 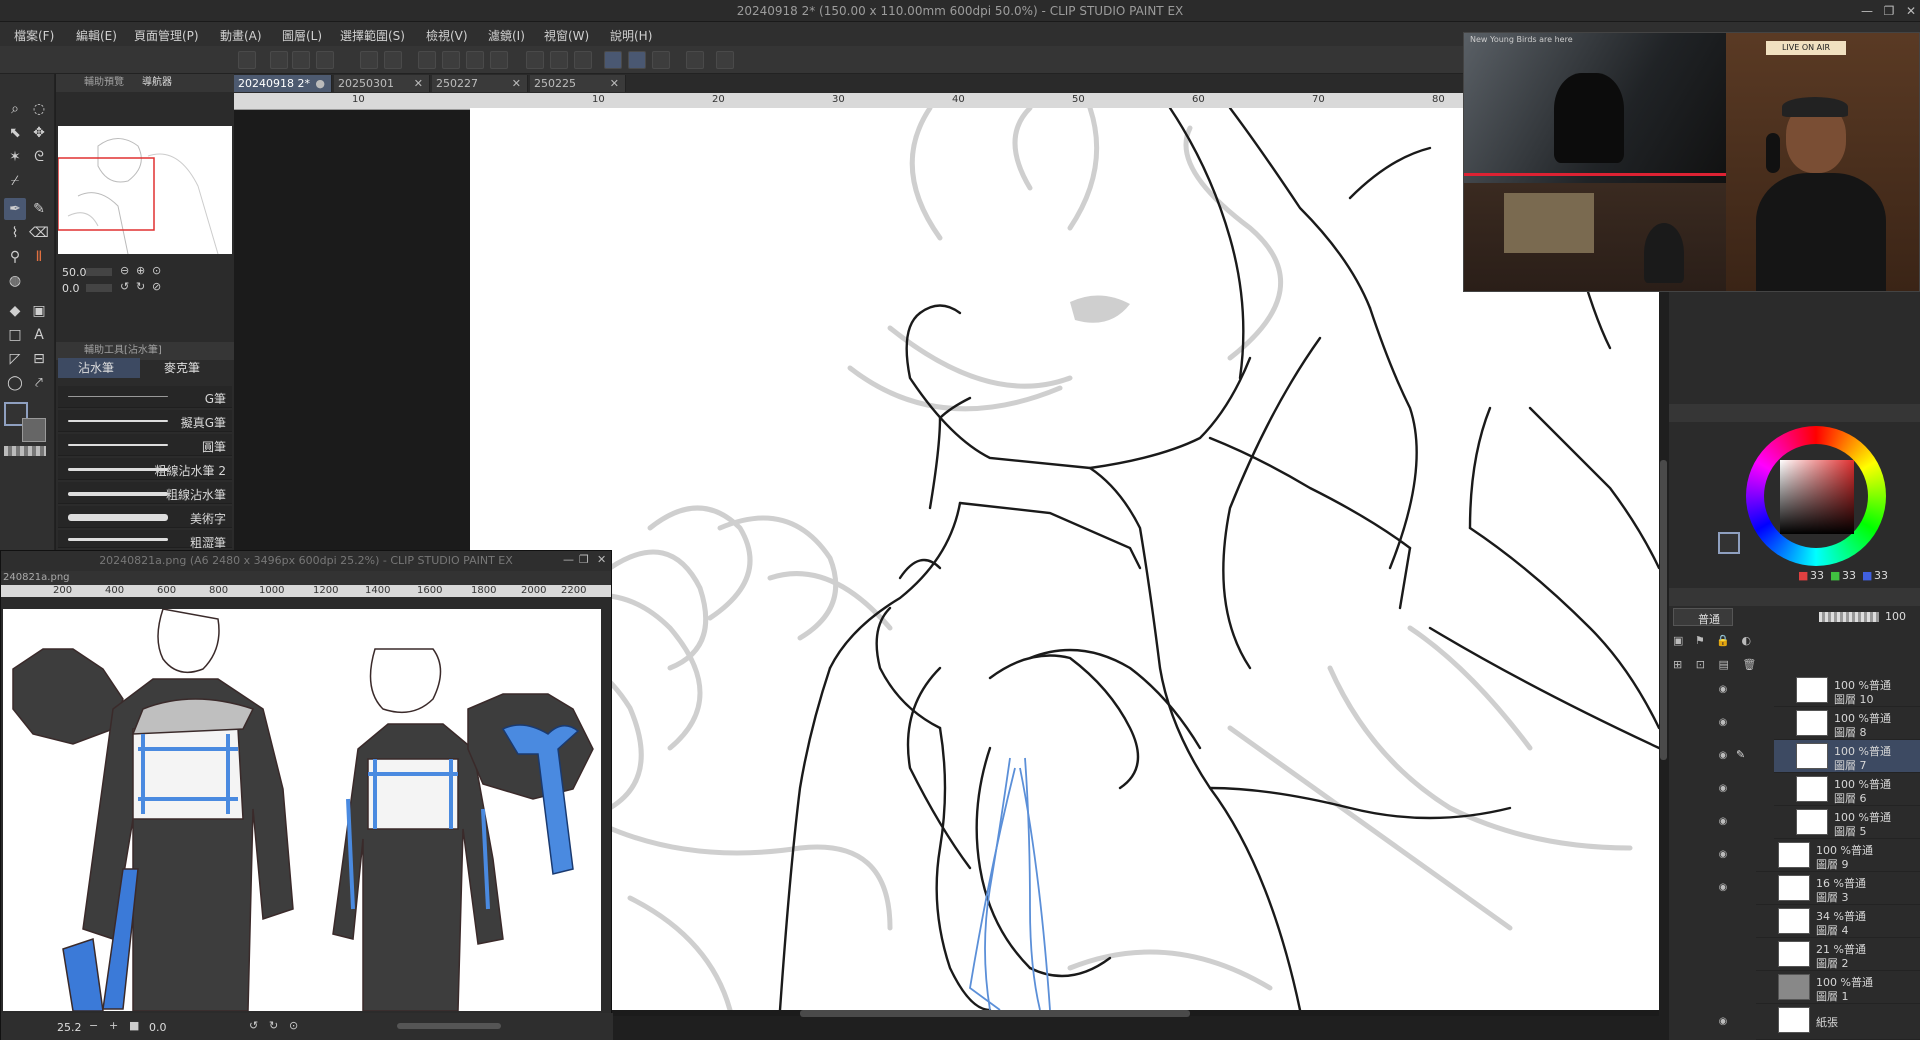 What do you see at coordinates (39, 133) in the screenshot?
I see `move-icon: ✥` at bounding box center [39, 133].